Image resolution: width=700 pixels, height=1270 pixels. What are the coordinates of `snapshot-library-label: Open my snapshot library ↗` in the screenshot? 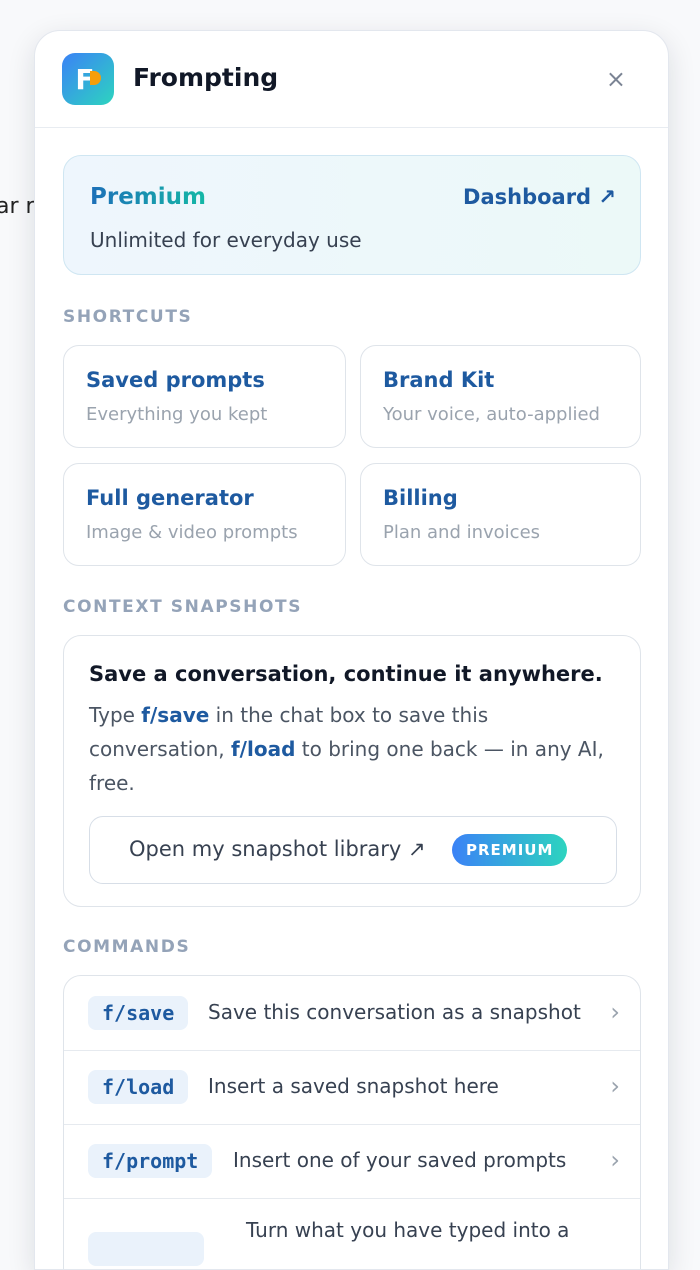 It's located at (277, 849).